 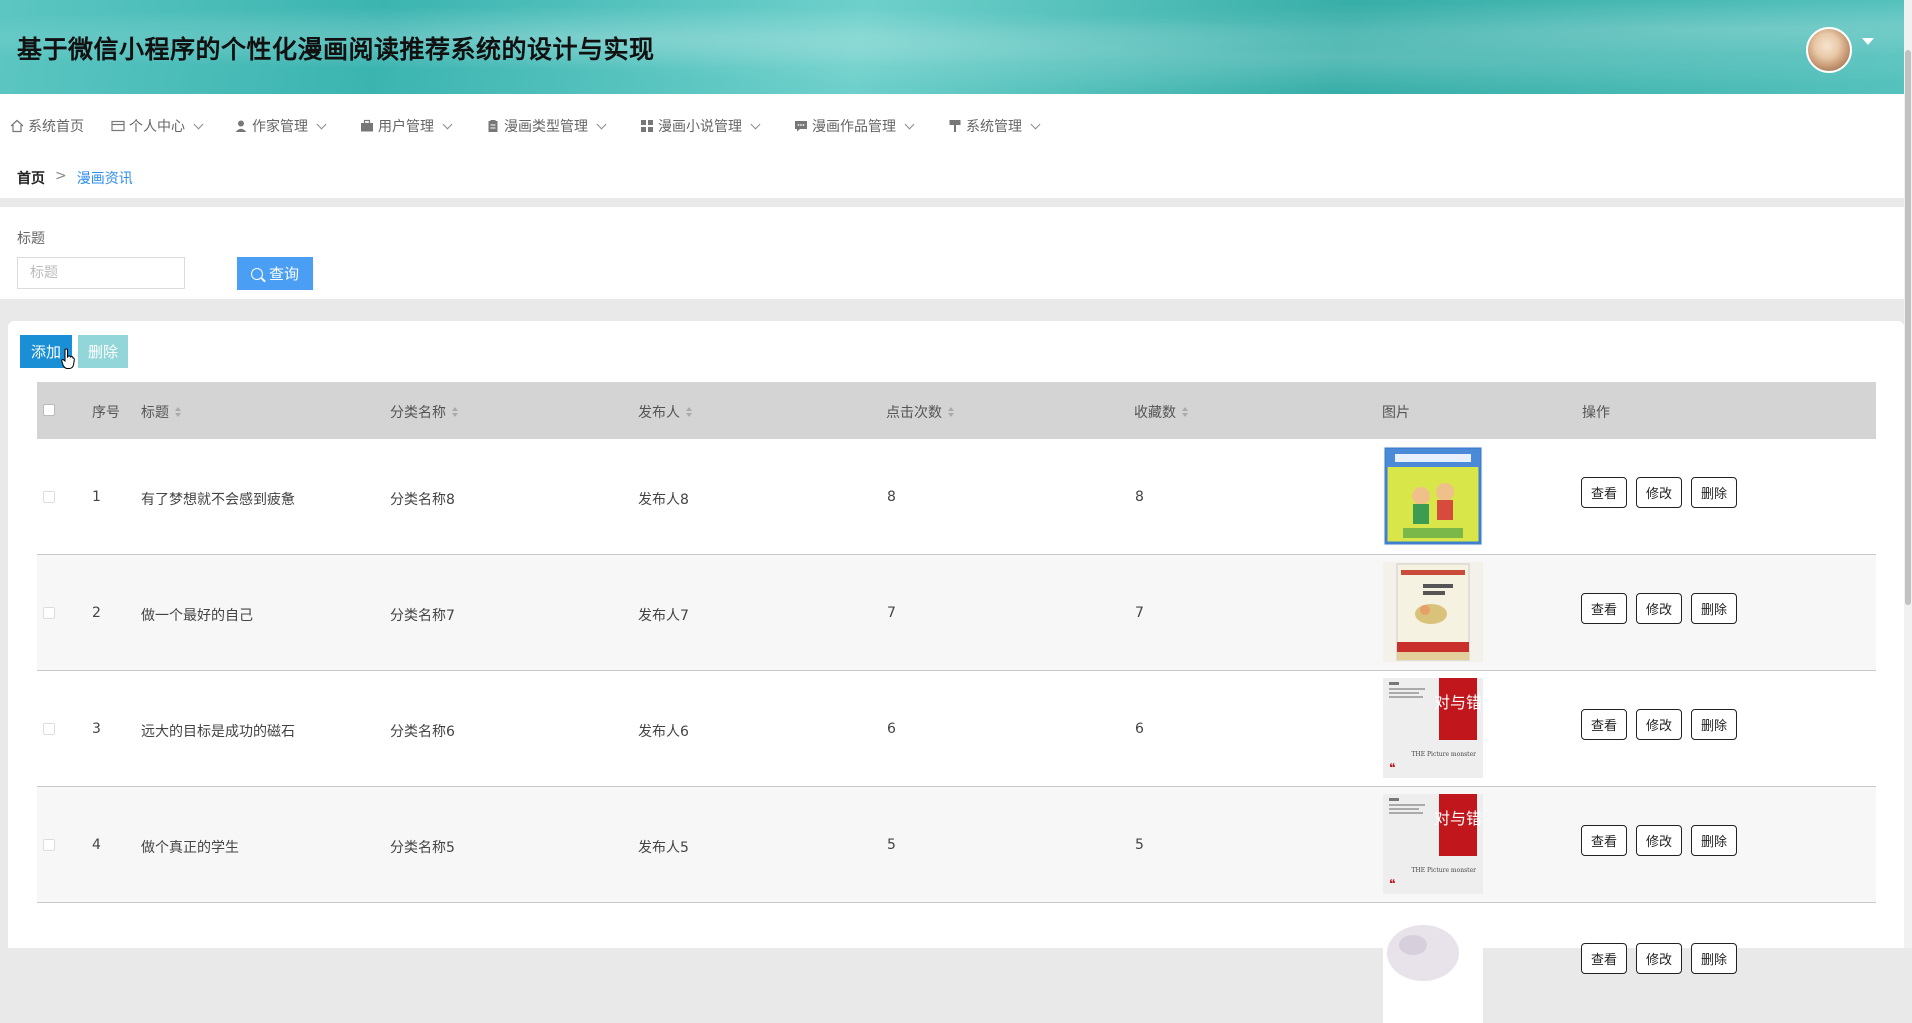 I want to click on paint-roller-icon, so click(x=955, y=126).